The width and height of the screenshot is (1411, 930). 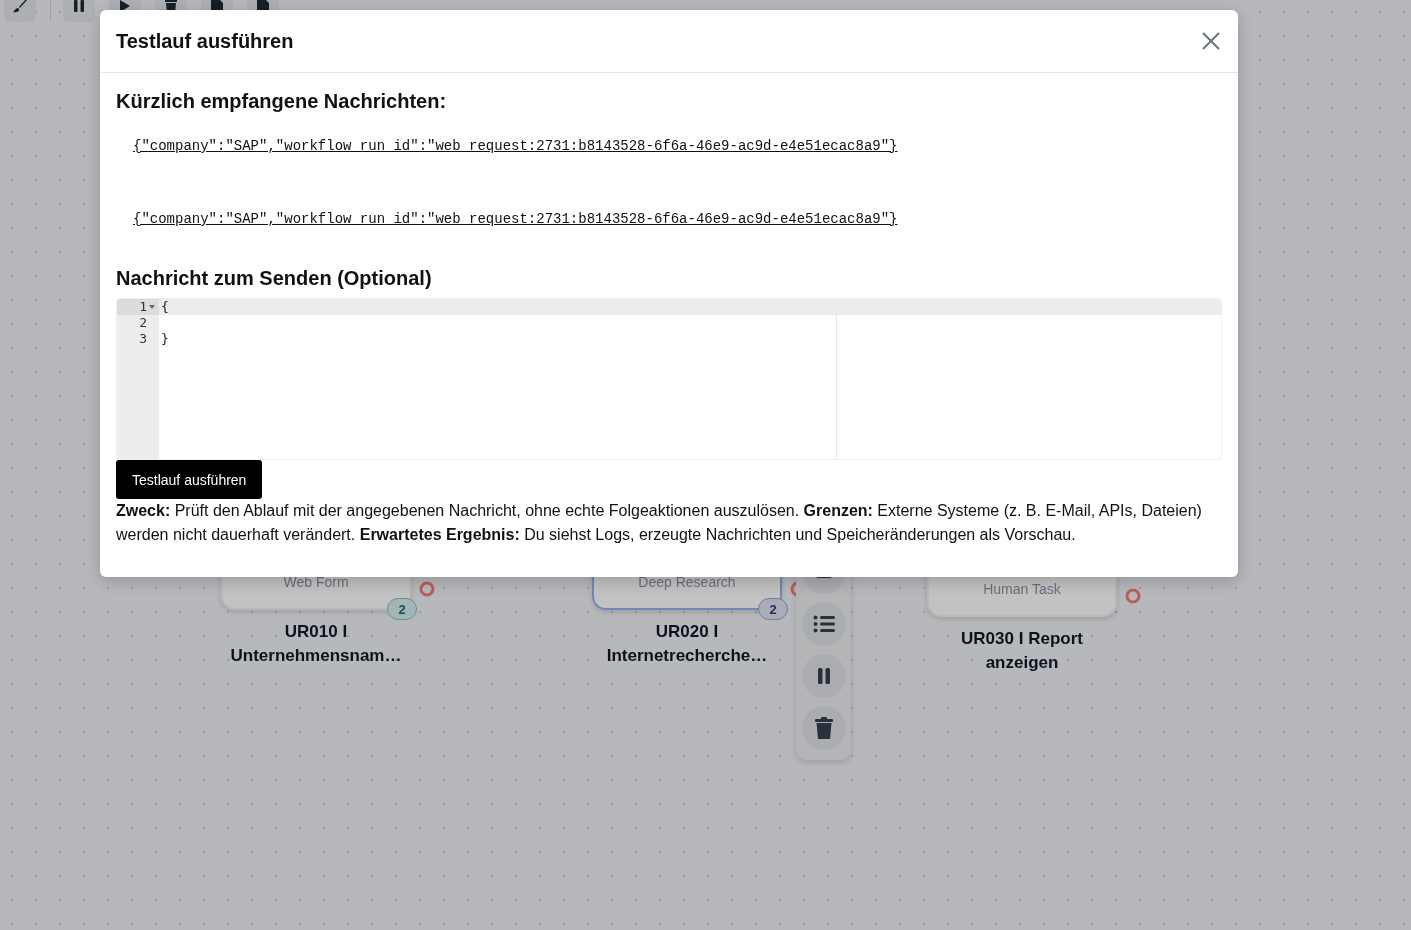 What do you see at coordinates (165, 306) in the screenshot?
I see `code-text: {` at bounding box center [165, 306].